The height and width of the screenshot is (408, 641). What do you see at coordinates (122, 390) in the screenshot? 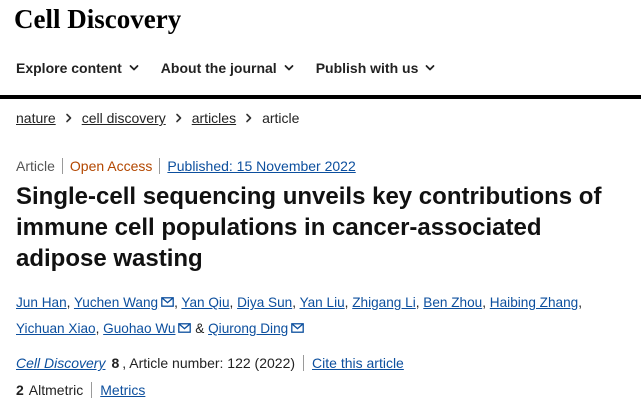
I see `metrics-link: Metrics` at bounding box center [122, 390].